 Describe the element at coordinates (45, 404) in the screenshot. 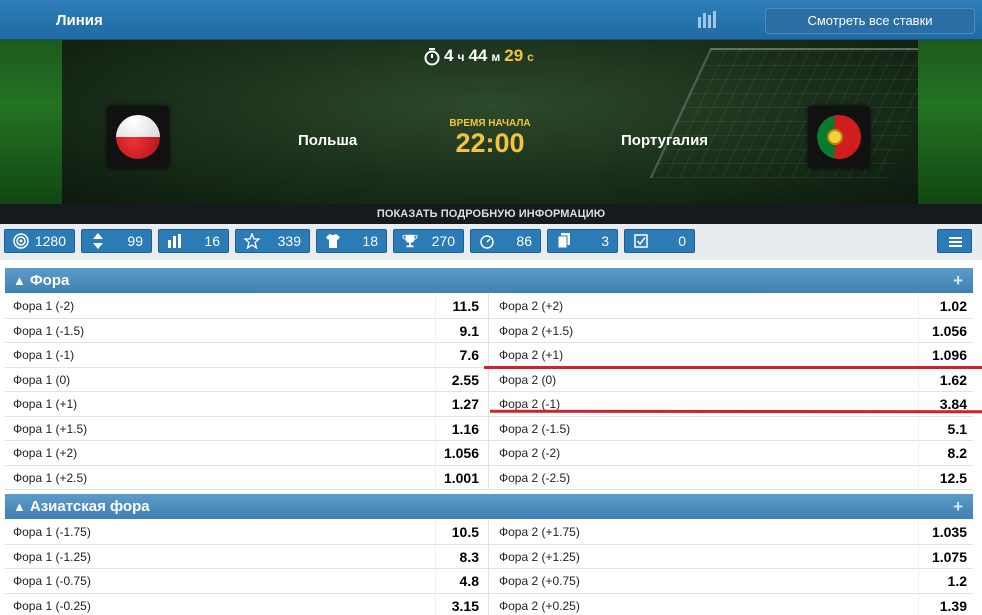

I see `home-outcome-label: Фора 1 (+1)` at that location.